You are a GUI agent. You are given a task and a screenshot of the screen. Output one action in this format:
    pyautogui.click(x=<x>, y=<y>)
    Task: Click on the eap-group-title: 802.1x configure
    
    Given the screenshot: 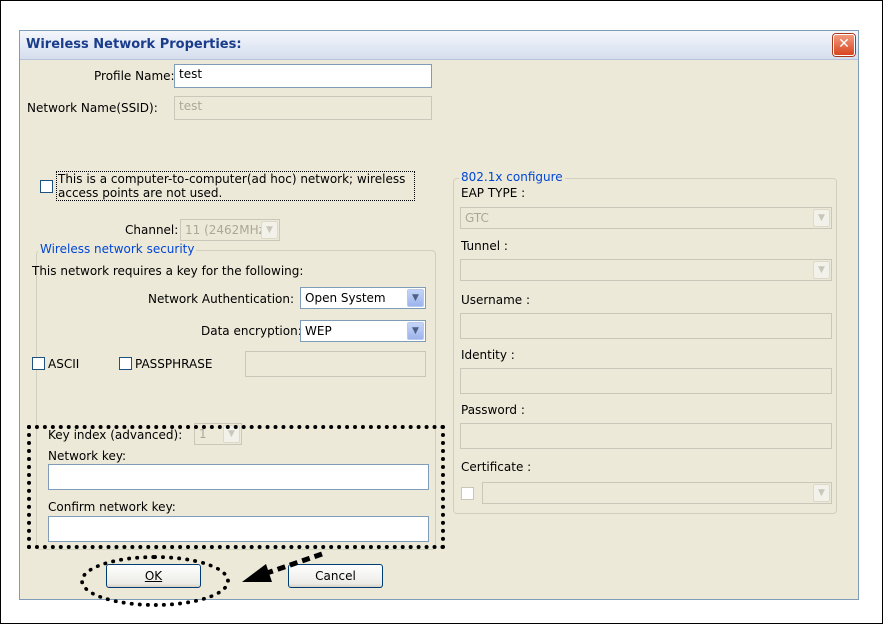 What is the action you would take?
    pyautogui.click(x=512, y=177)
    